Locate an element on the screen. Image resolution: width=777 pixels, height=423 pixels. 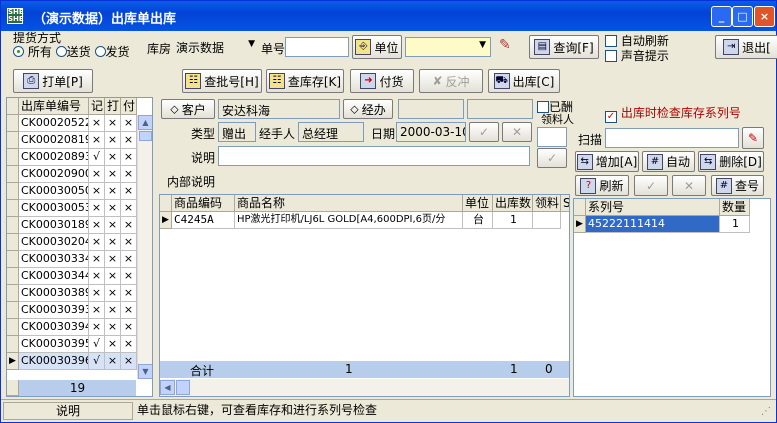
exit-button: ⇥ 退出[ is located at coordinates (746, 47).